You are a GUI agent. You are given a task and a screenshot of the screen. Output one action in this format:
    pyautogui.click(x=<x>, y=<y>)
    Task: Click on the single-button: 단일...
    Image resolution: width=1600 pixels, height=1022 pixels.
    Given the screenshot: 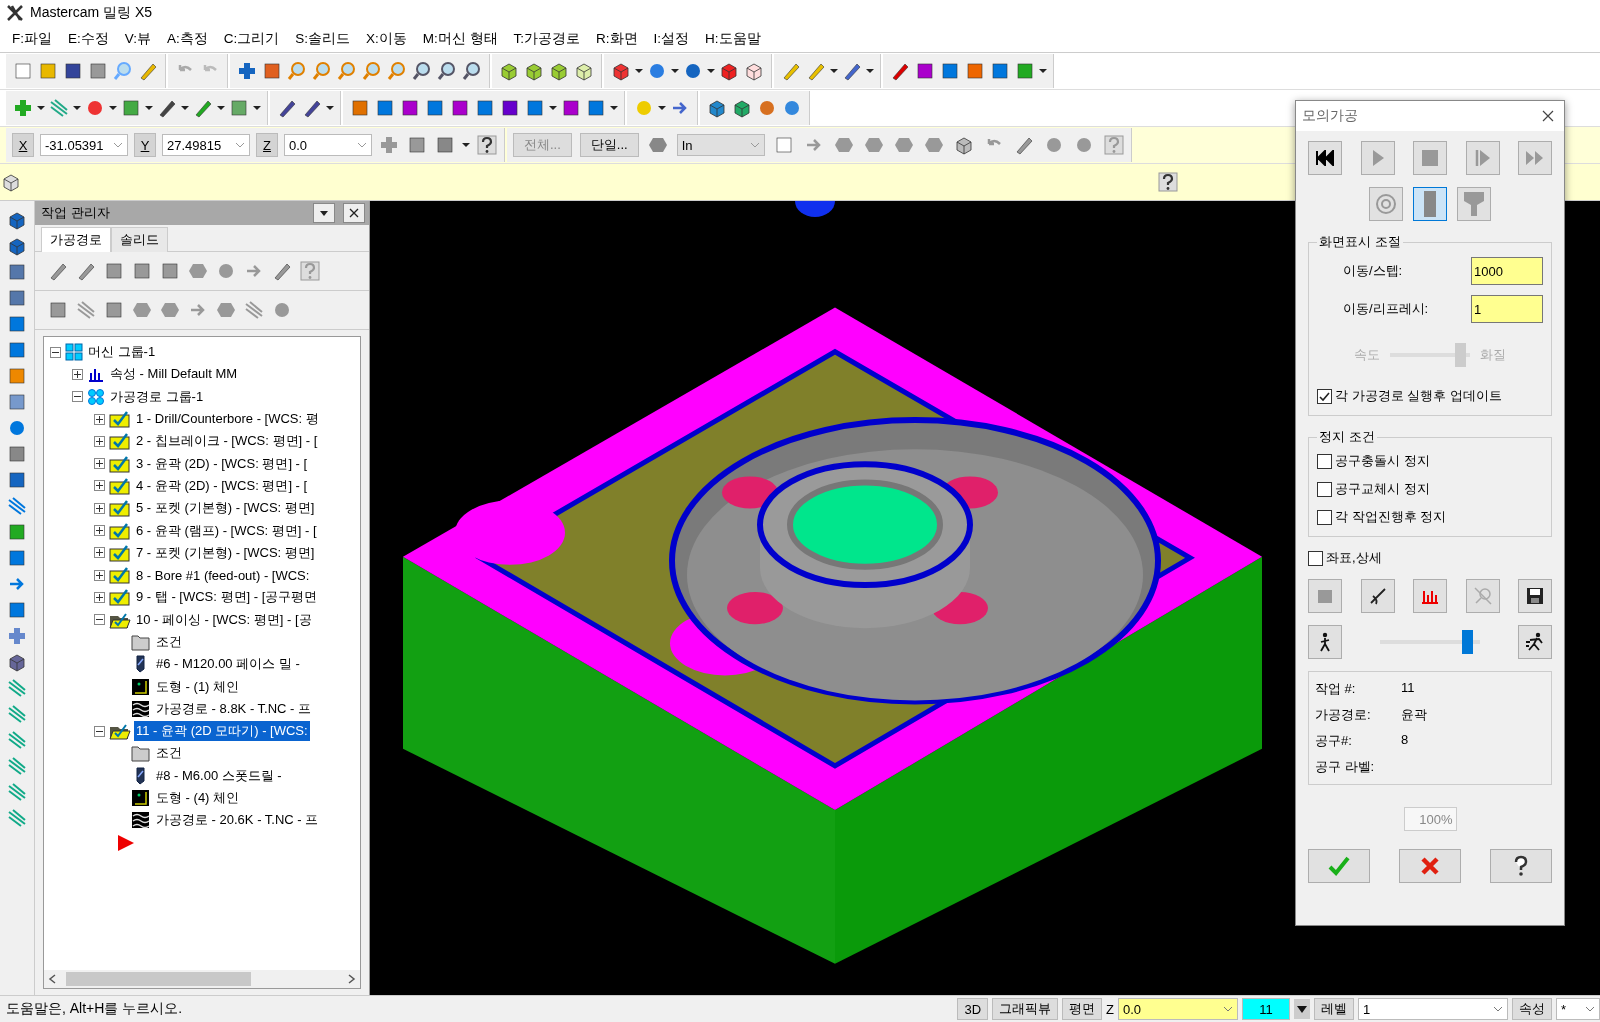 What is the action you would take?
    pyautogui.click(x=609, y=145)
    